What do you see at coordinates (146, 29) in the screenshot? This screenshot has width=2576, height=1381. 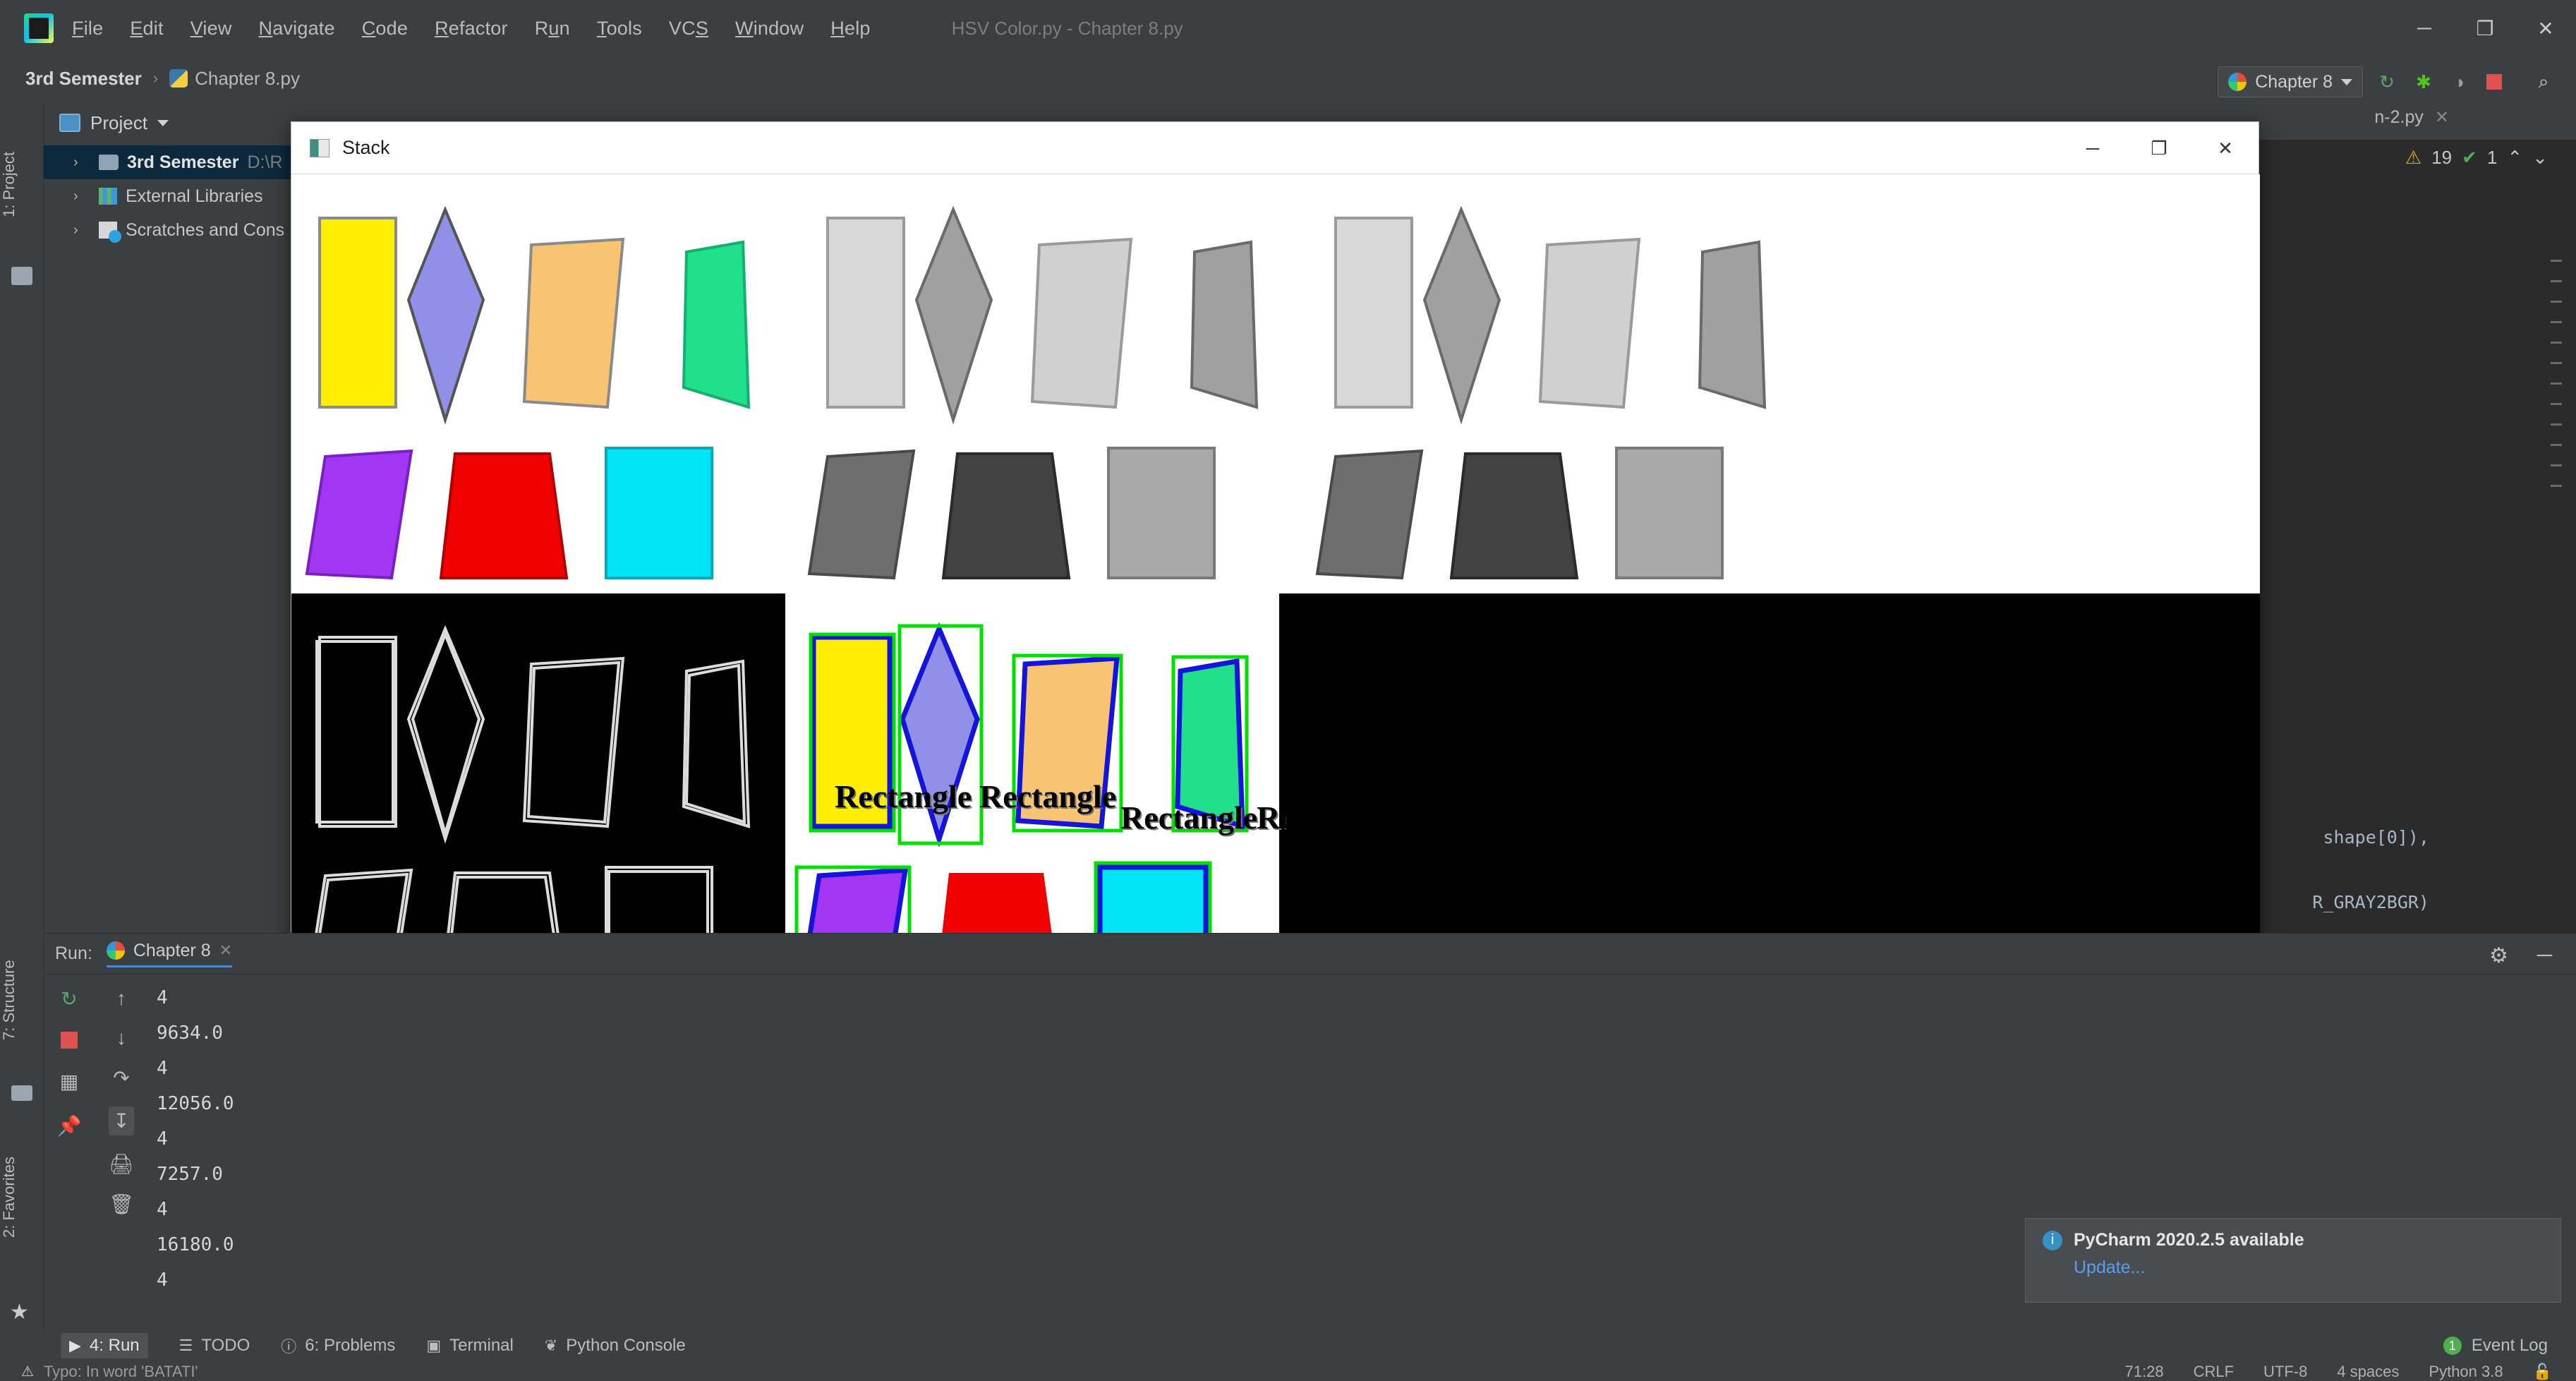 I see `menu-item-edit: Edit` at bounding box center [146, 29].